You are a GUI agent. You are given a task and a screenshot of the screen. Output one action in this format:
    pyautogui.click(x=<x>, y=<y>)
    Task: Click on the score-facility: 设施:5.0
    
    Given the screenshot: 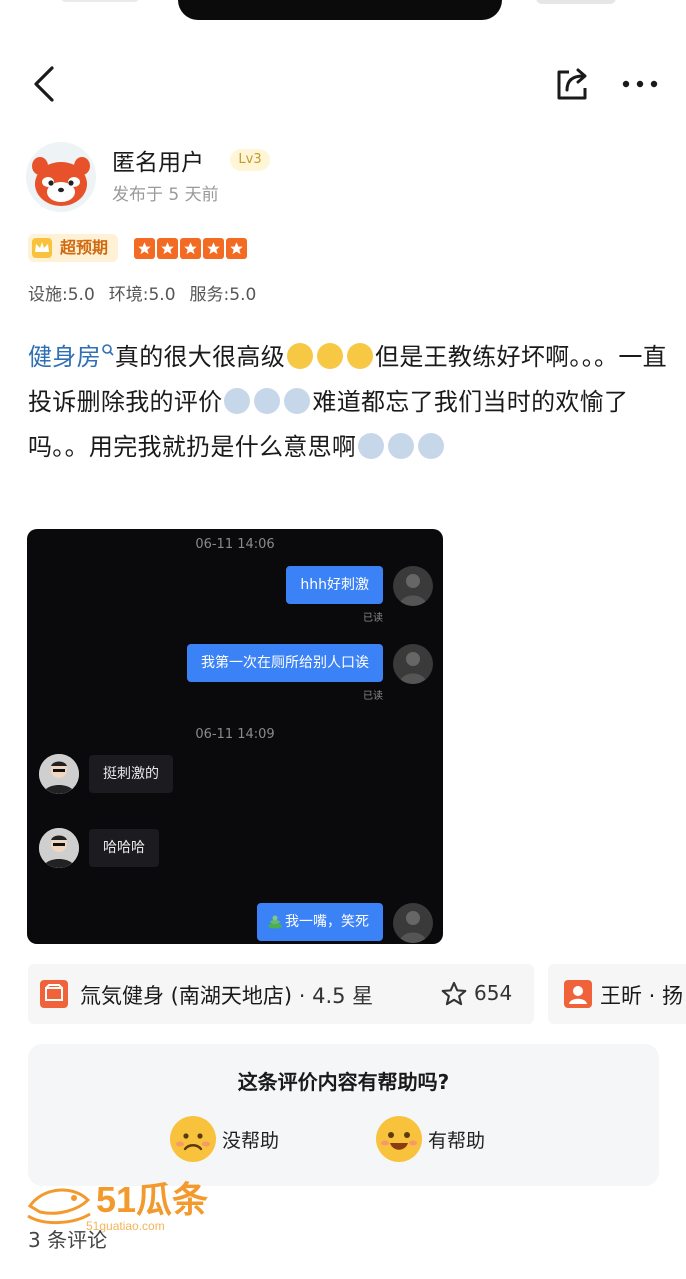 What is the action you would take?
    pyautogui.click(x=61, y=295)
    